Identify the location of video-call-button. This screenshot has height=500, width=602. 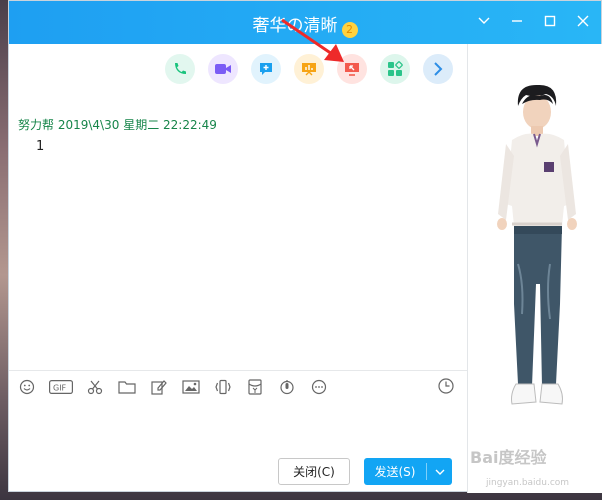
(223, 69).